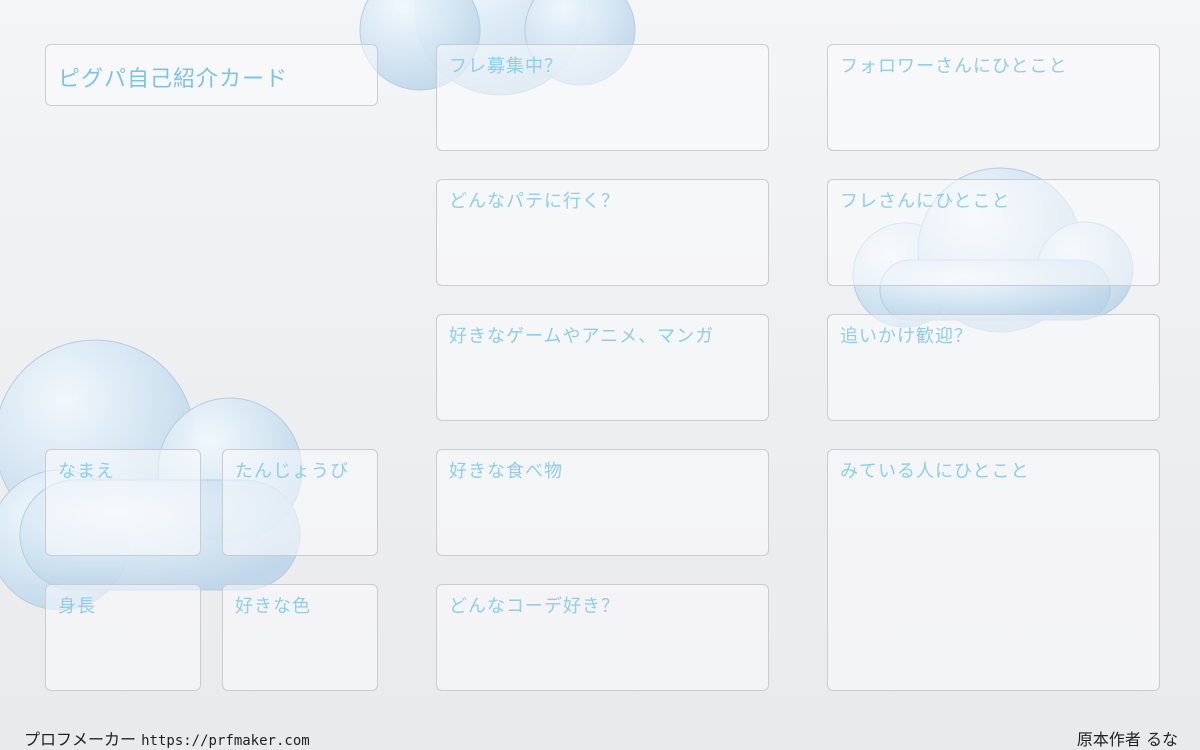 This screenshot has width=1200, height=750. Describe the element at coordinates (77, 606) in the screenshot. I see `field-height-label: 身長` at that location.